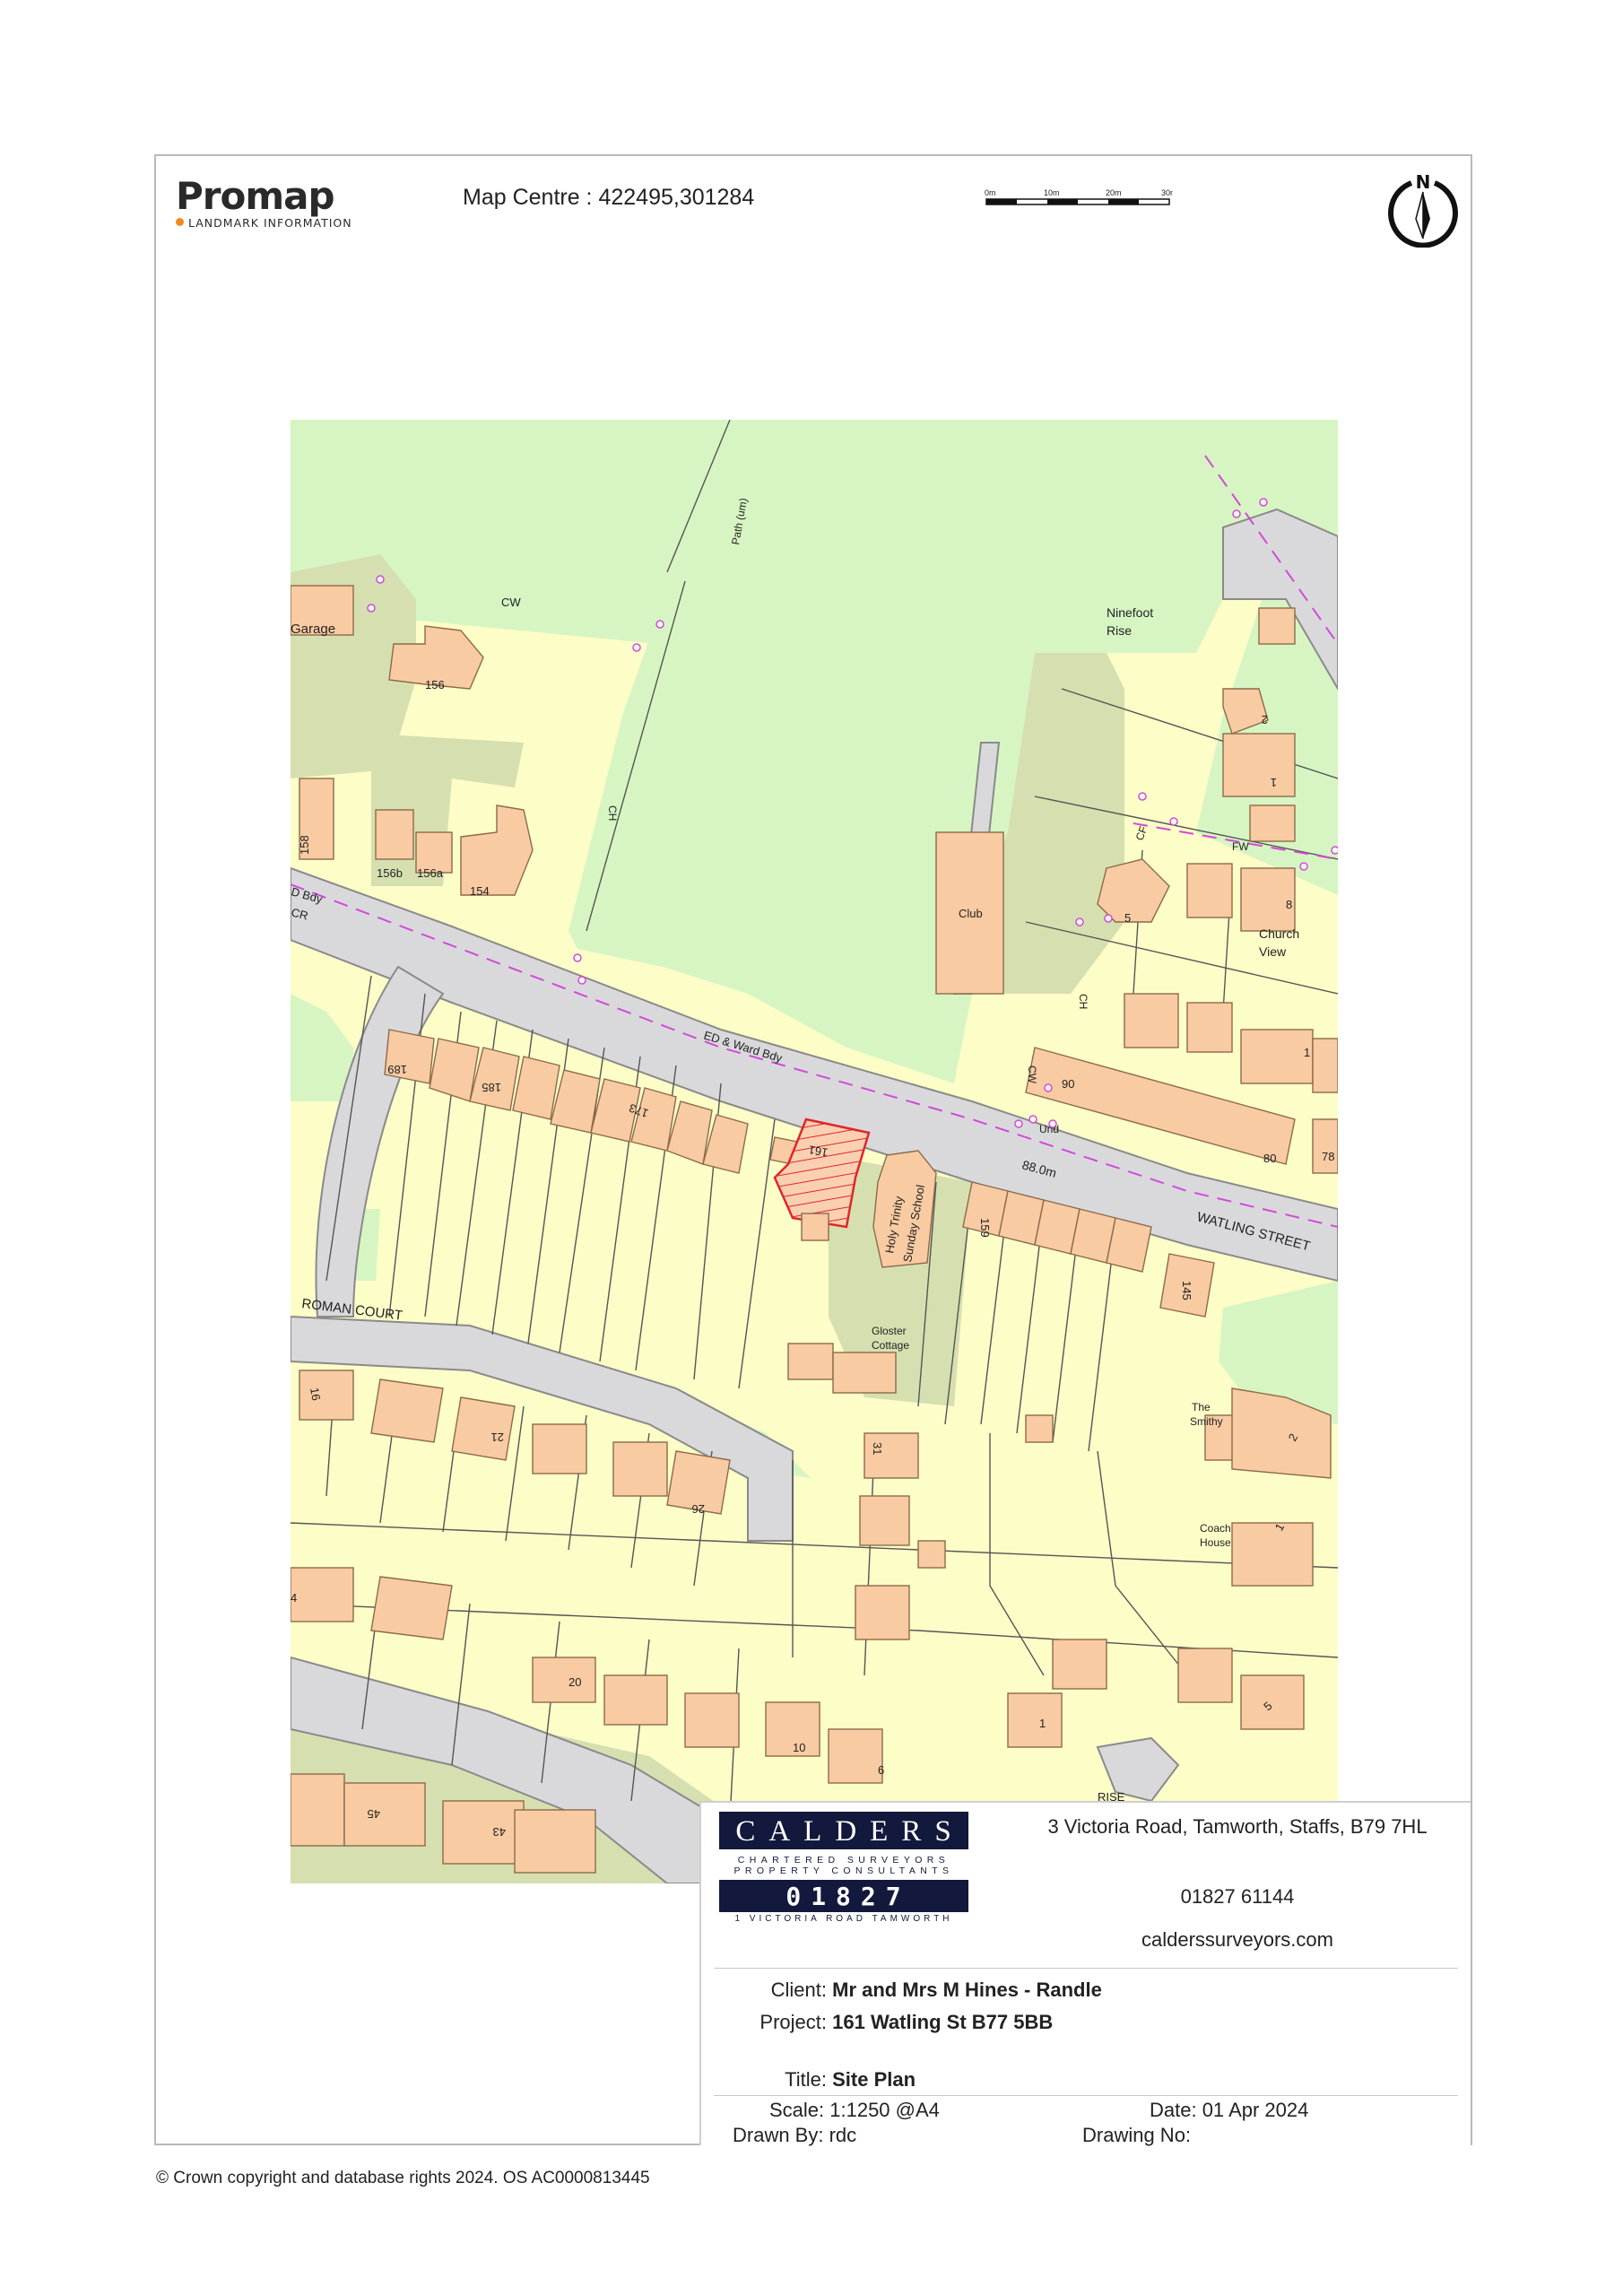  Describe the element at coordinates (498, 1437) in the screenshot. I see `label-21: 21` at that location.